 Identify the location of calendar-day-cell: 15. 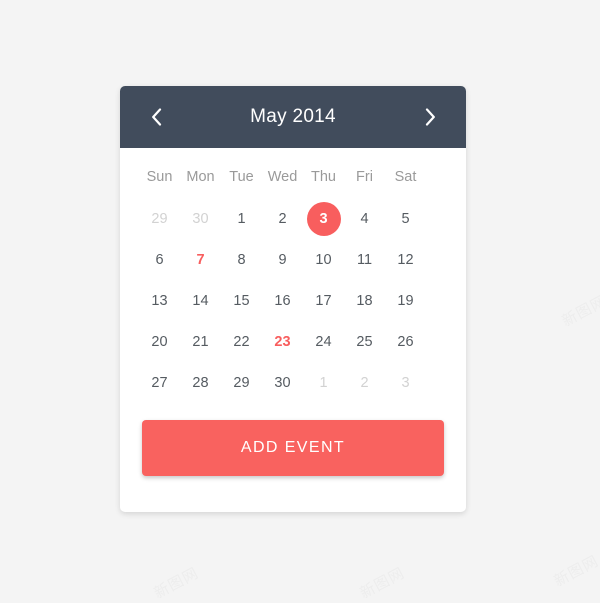
(241, 300).